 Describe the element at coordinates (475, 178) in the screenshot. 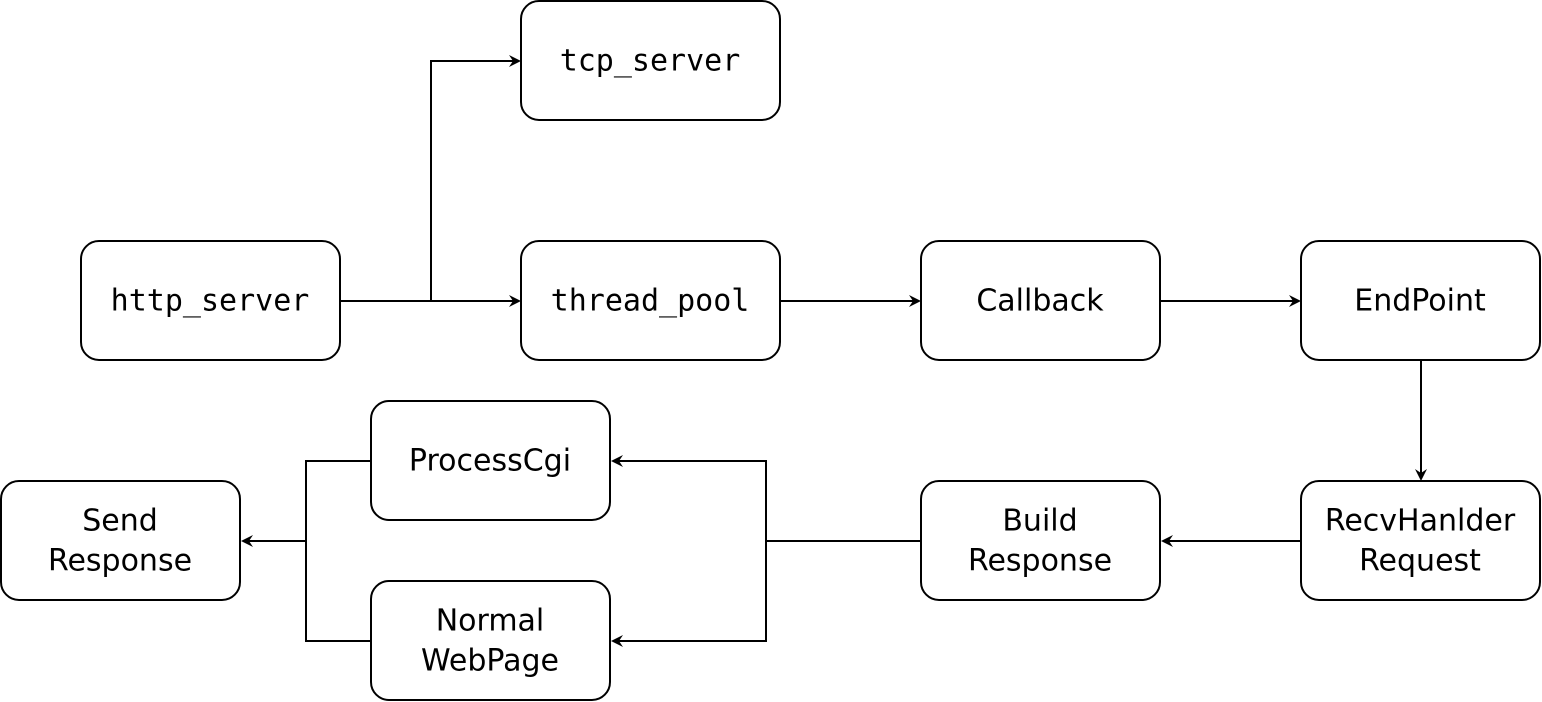

I see `edge-http-to-tcp-server` at that location.